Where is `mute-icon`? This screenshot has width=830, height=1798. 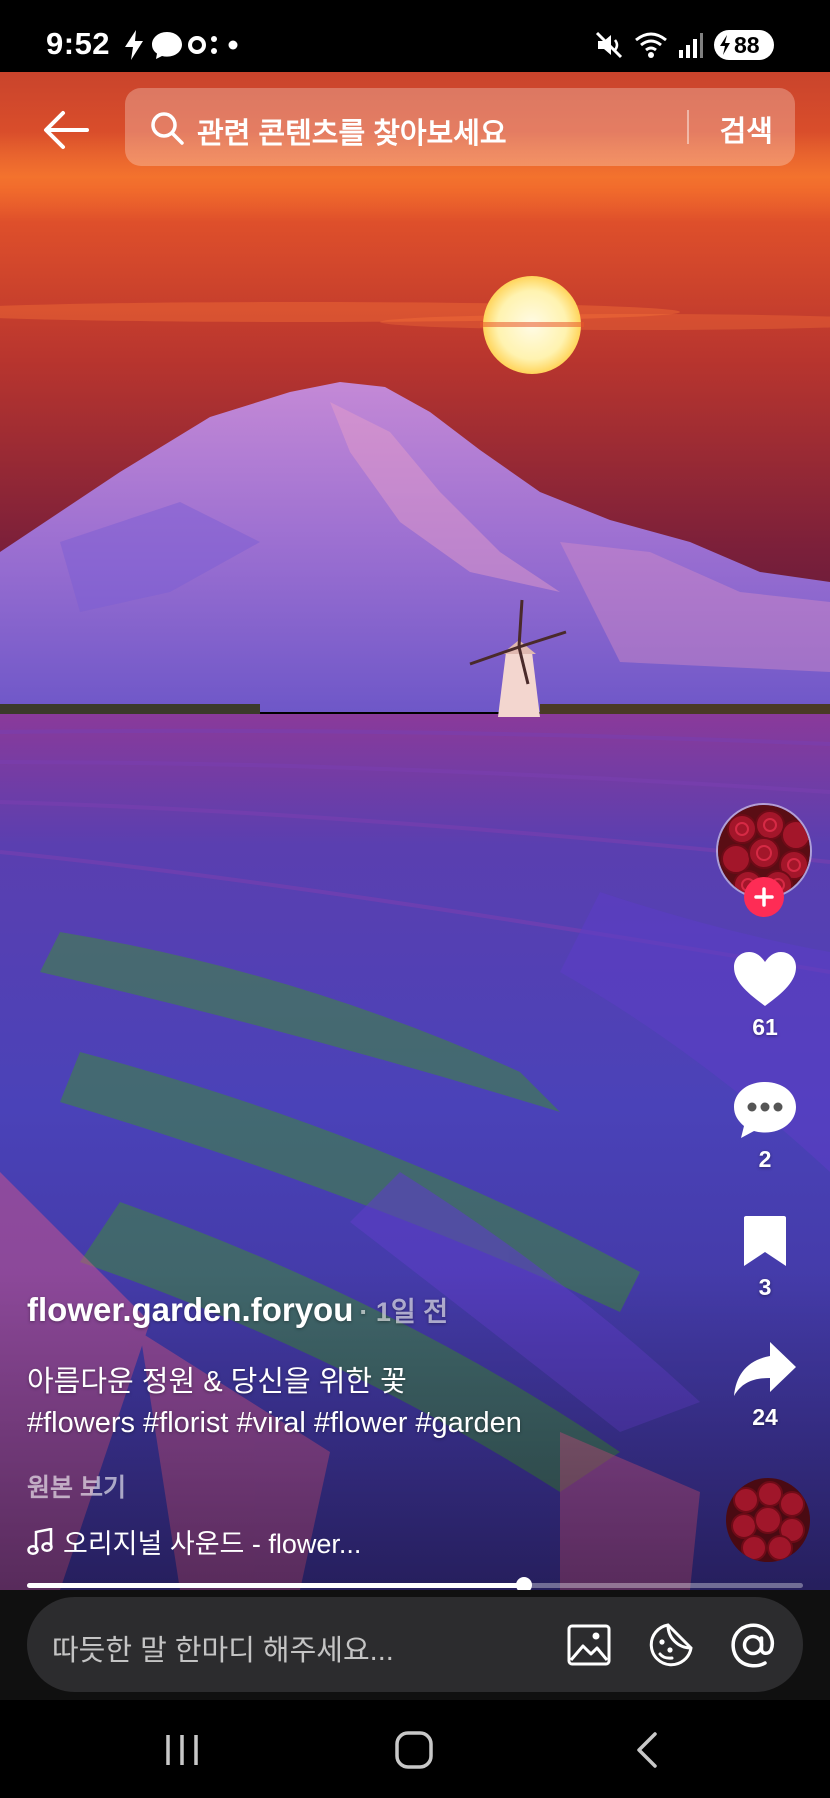
mute-icon is located at coordinates (609, 45).